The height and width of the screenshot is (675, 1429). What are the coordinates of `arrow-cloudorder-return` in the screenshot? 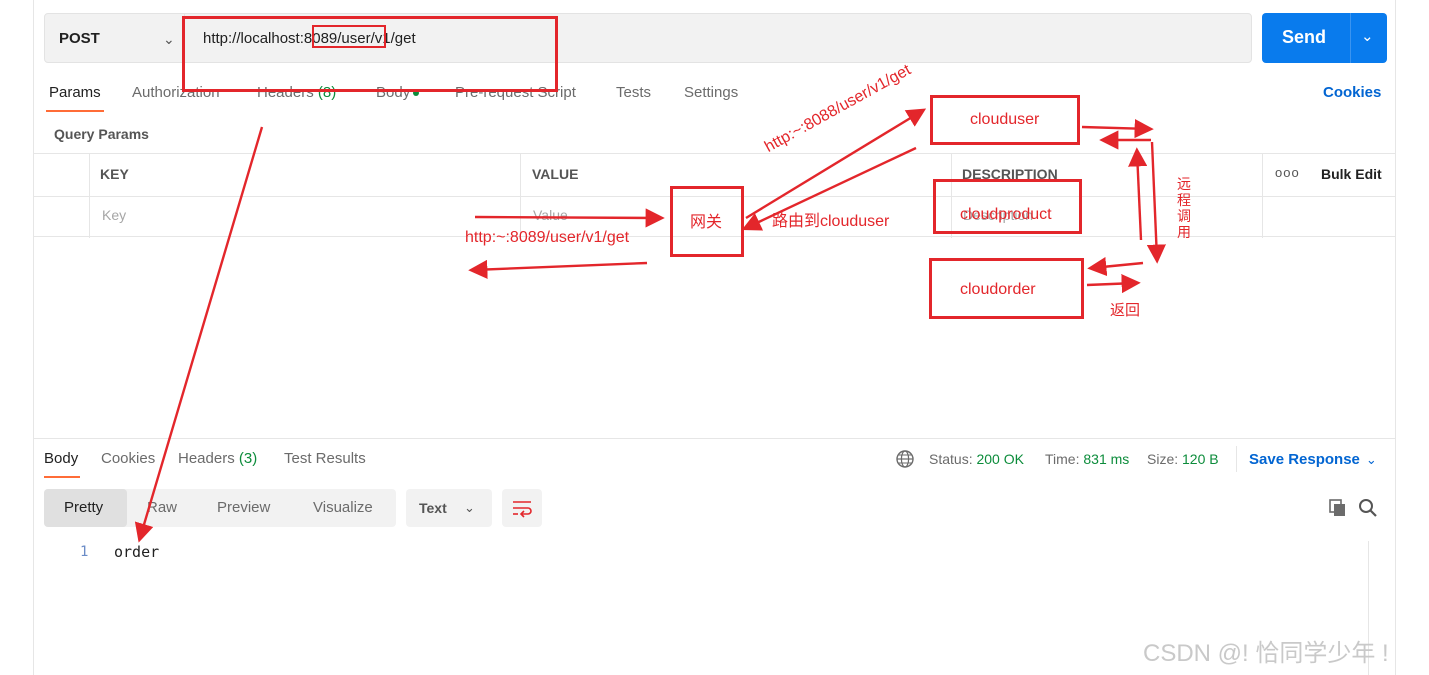 It's located at (1113, 283).